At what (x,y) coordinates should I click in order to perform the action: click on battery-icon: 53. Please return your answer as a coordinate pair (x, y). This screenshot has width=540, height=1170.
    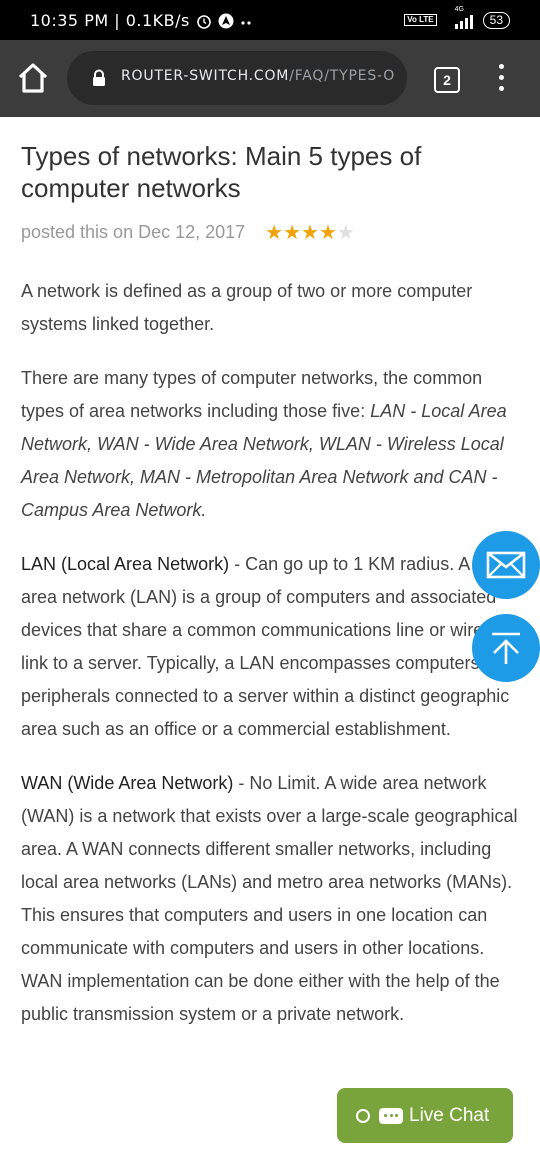
    Looking at the image, I should click on (496, 20).